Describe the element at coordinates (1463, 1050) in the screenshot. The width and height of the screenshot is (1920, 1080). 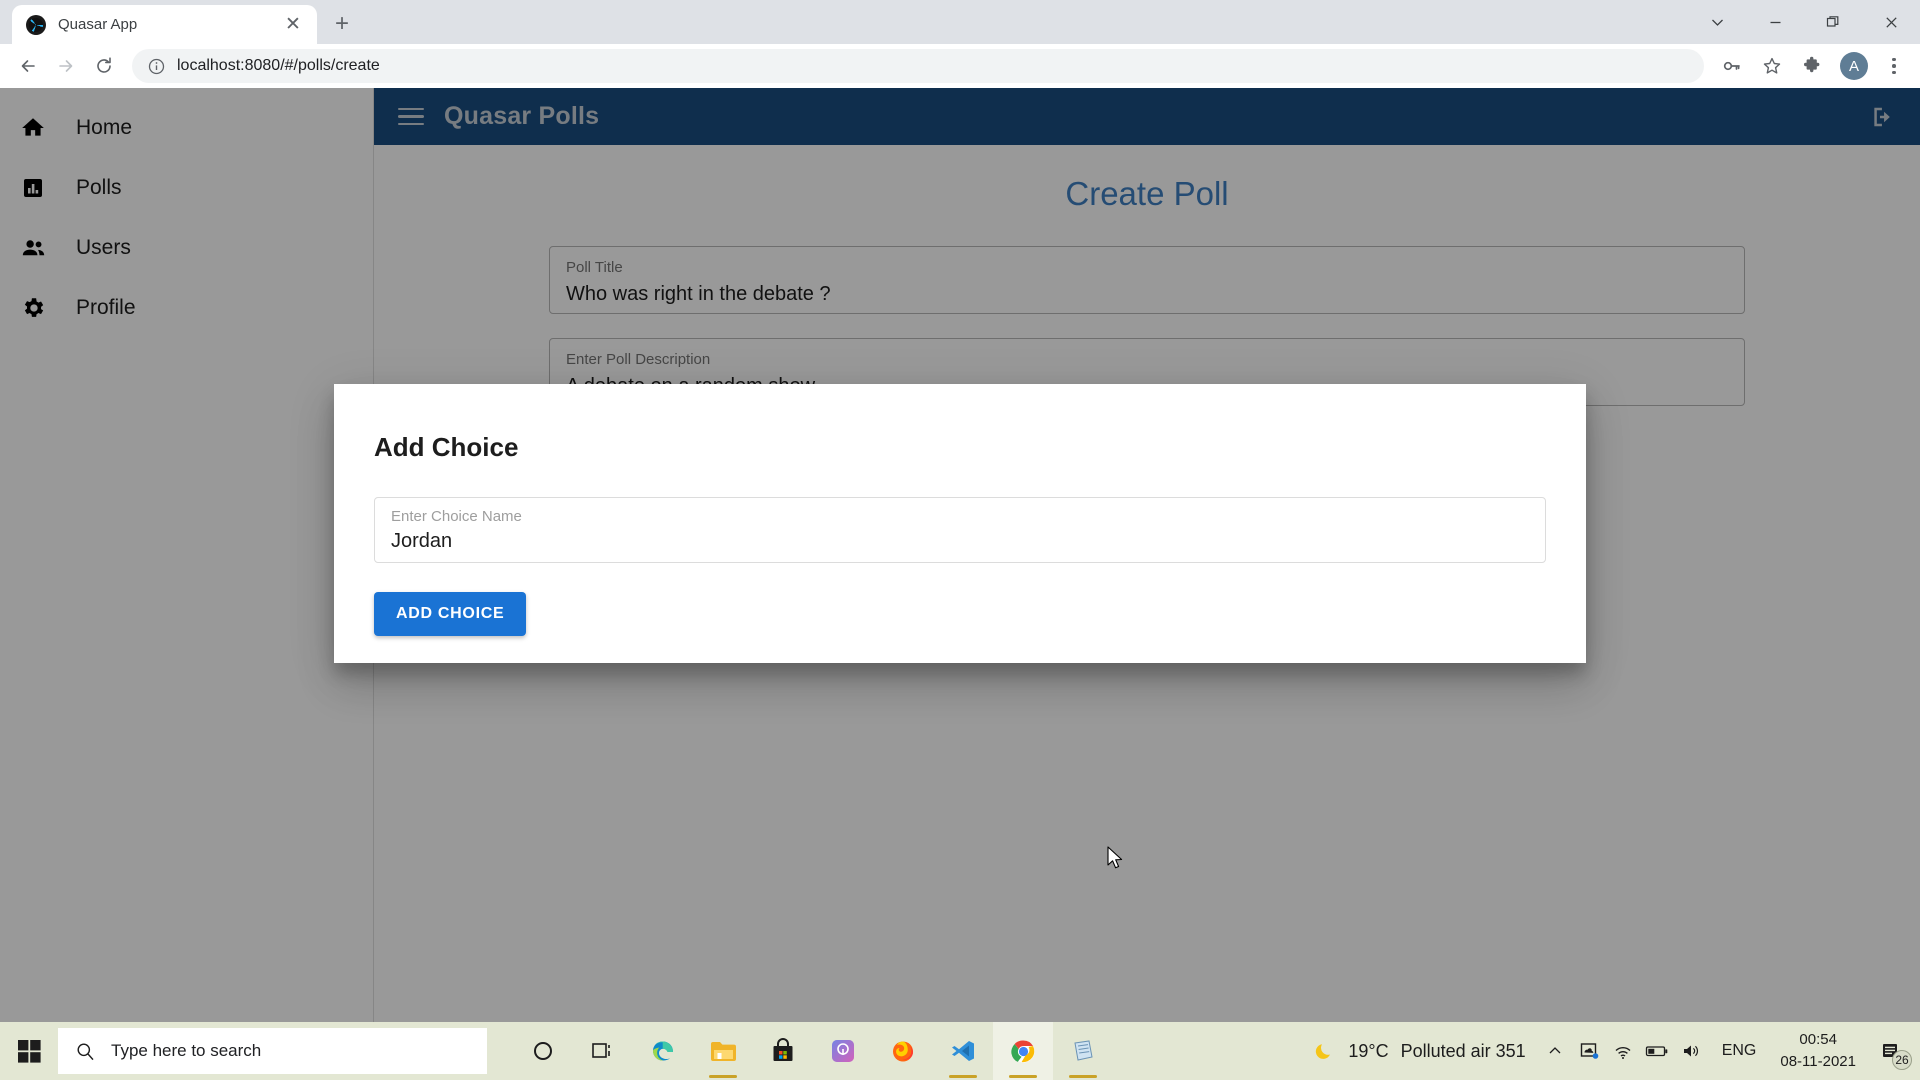
I see `air-quality-text: Polluted air 351` at that location.